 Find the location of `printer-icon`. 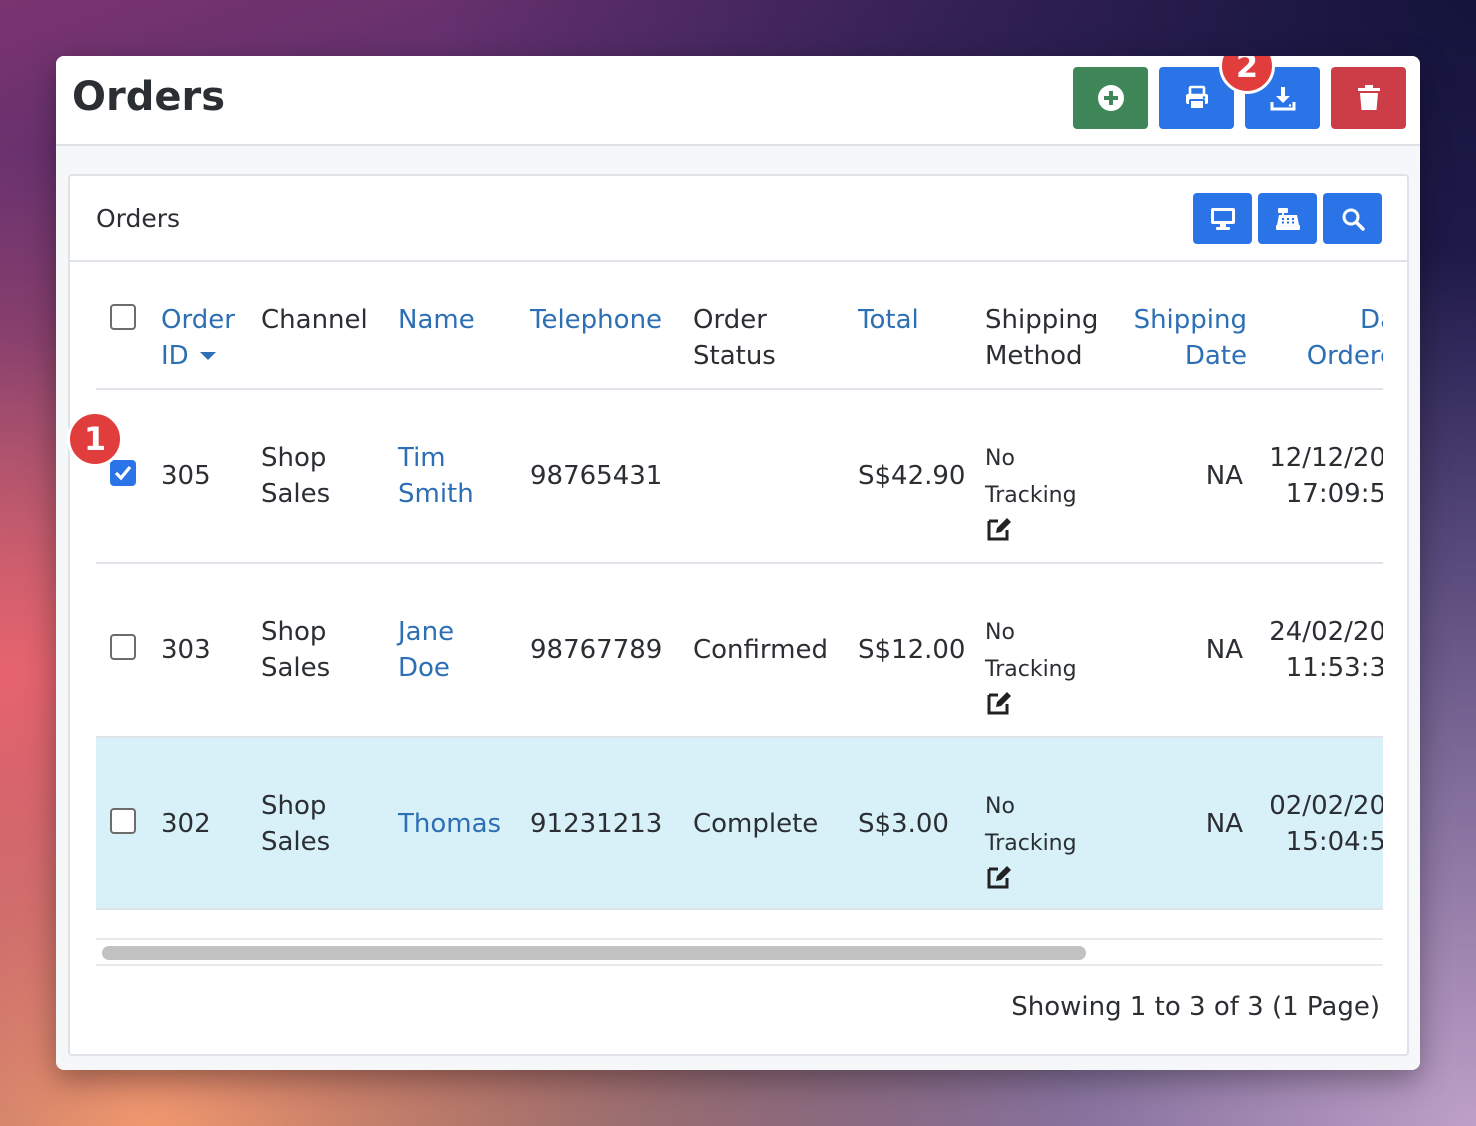

printer-icon is located at coordinates (1196, 97).